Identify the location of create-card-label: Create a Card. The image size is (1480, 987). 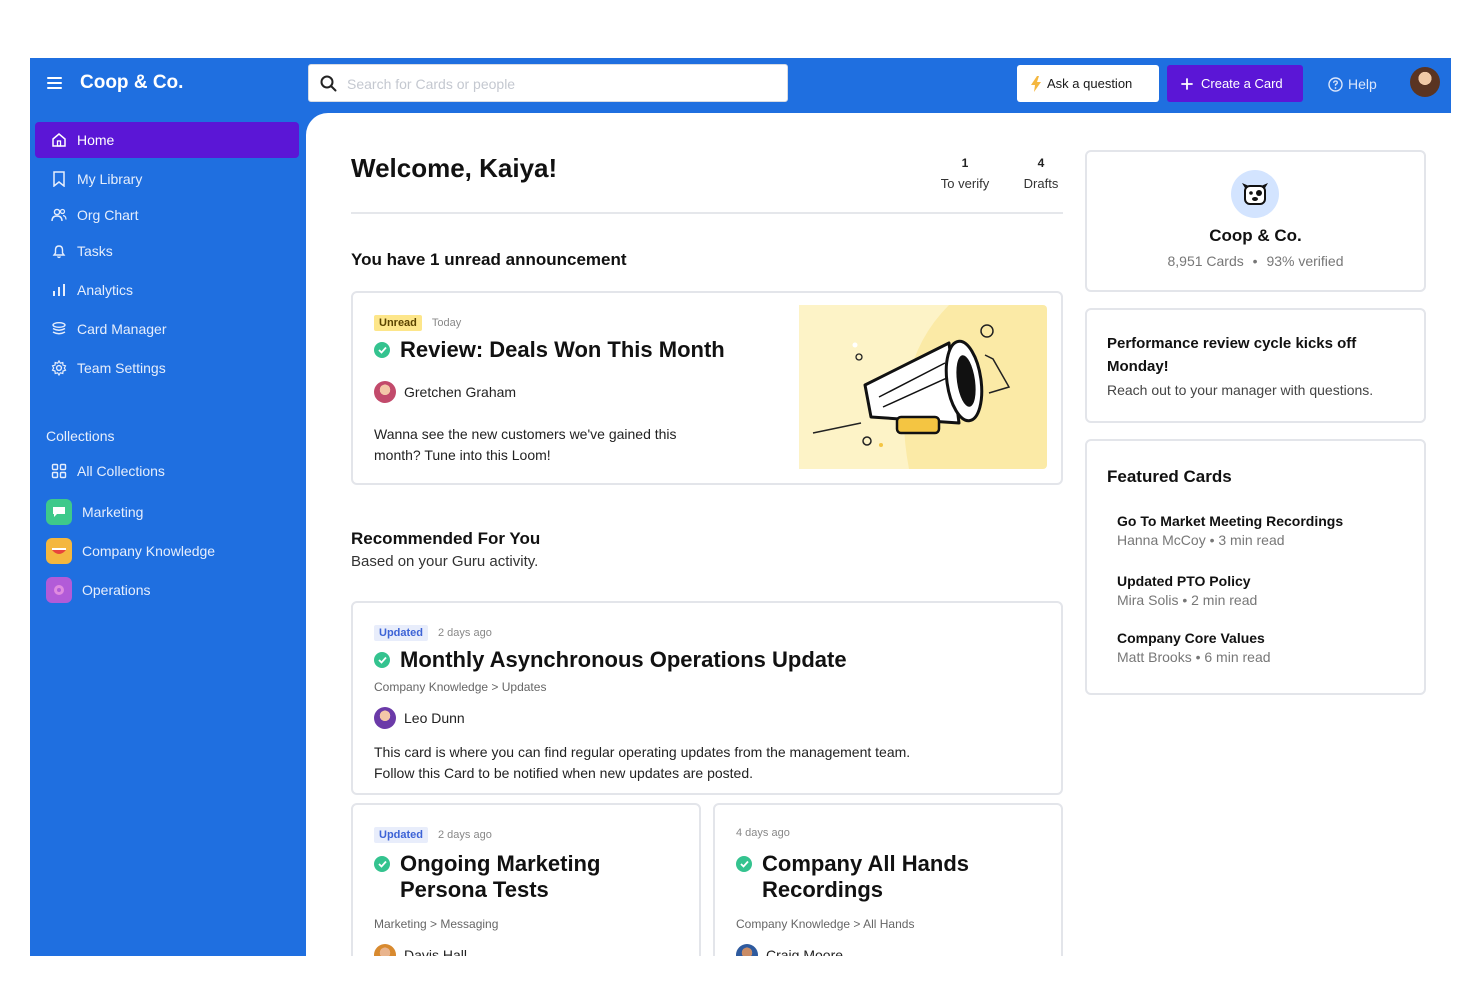
(1242, 83).